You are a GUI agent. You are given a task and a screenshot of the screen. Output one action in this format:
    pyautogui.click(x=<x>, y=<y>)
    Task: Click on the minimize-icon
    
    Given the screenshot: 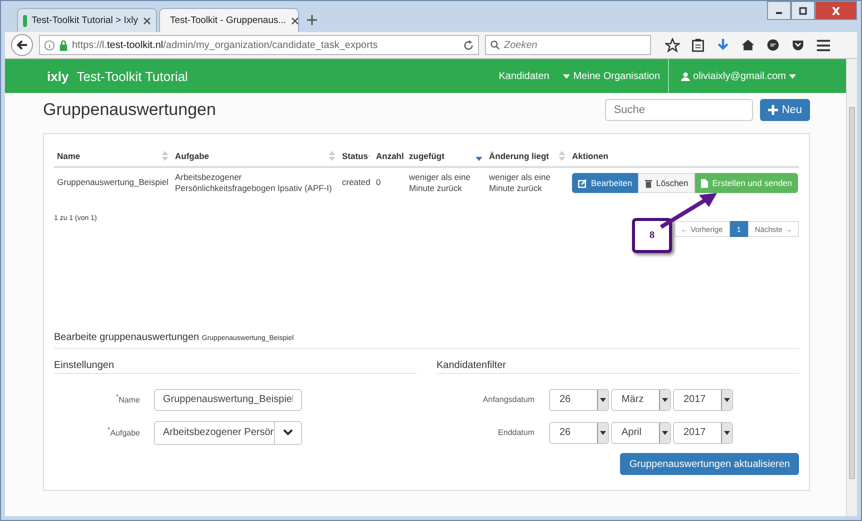 What is the action you would take?
    pyautogui.click(x=779, y=10)
    